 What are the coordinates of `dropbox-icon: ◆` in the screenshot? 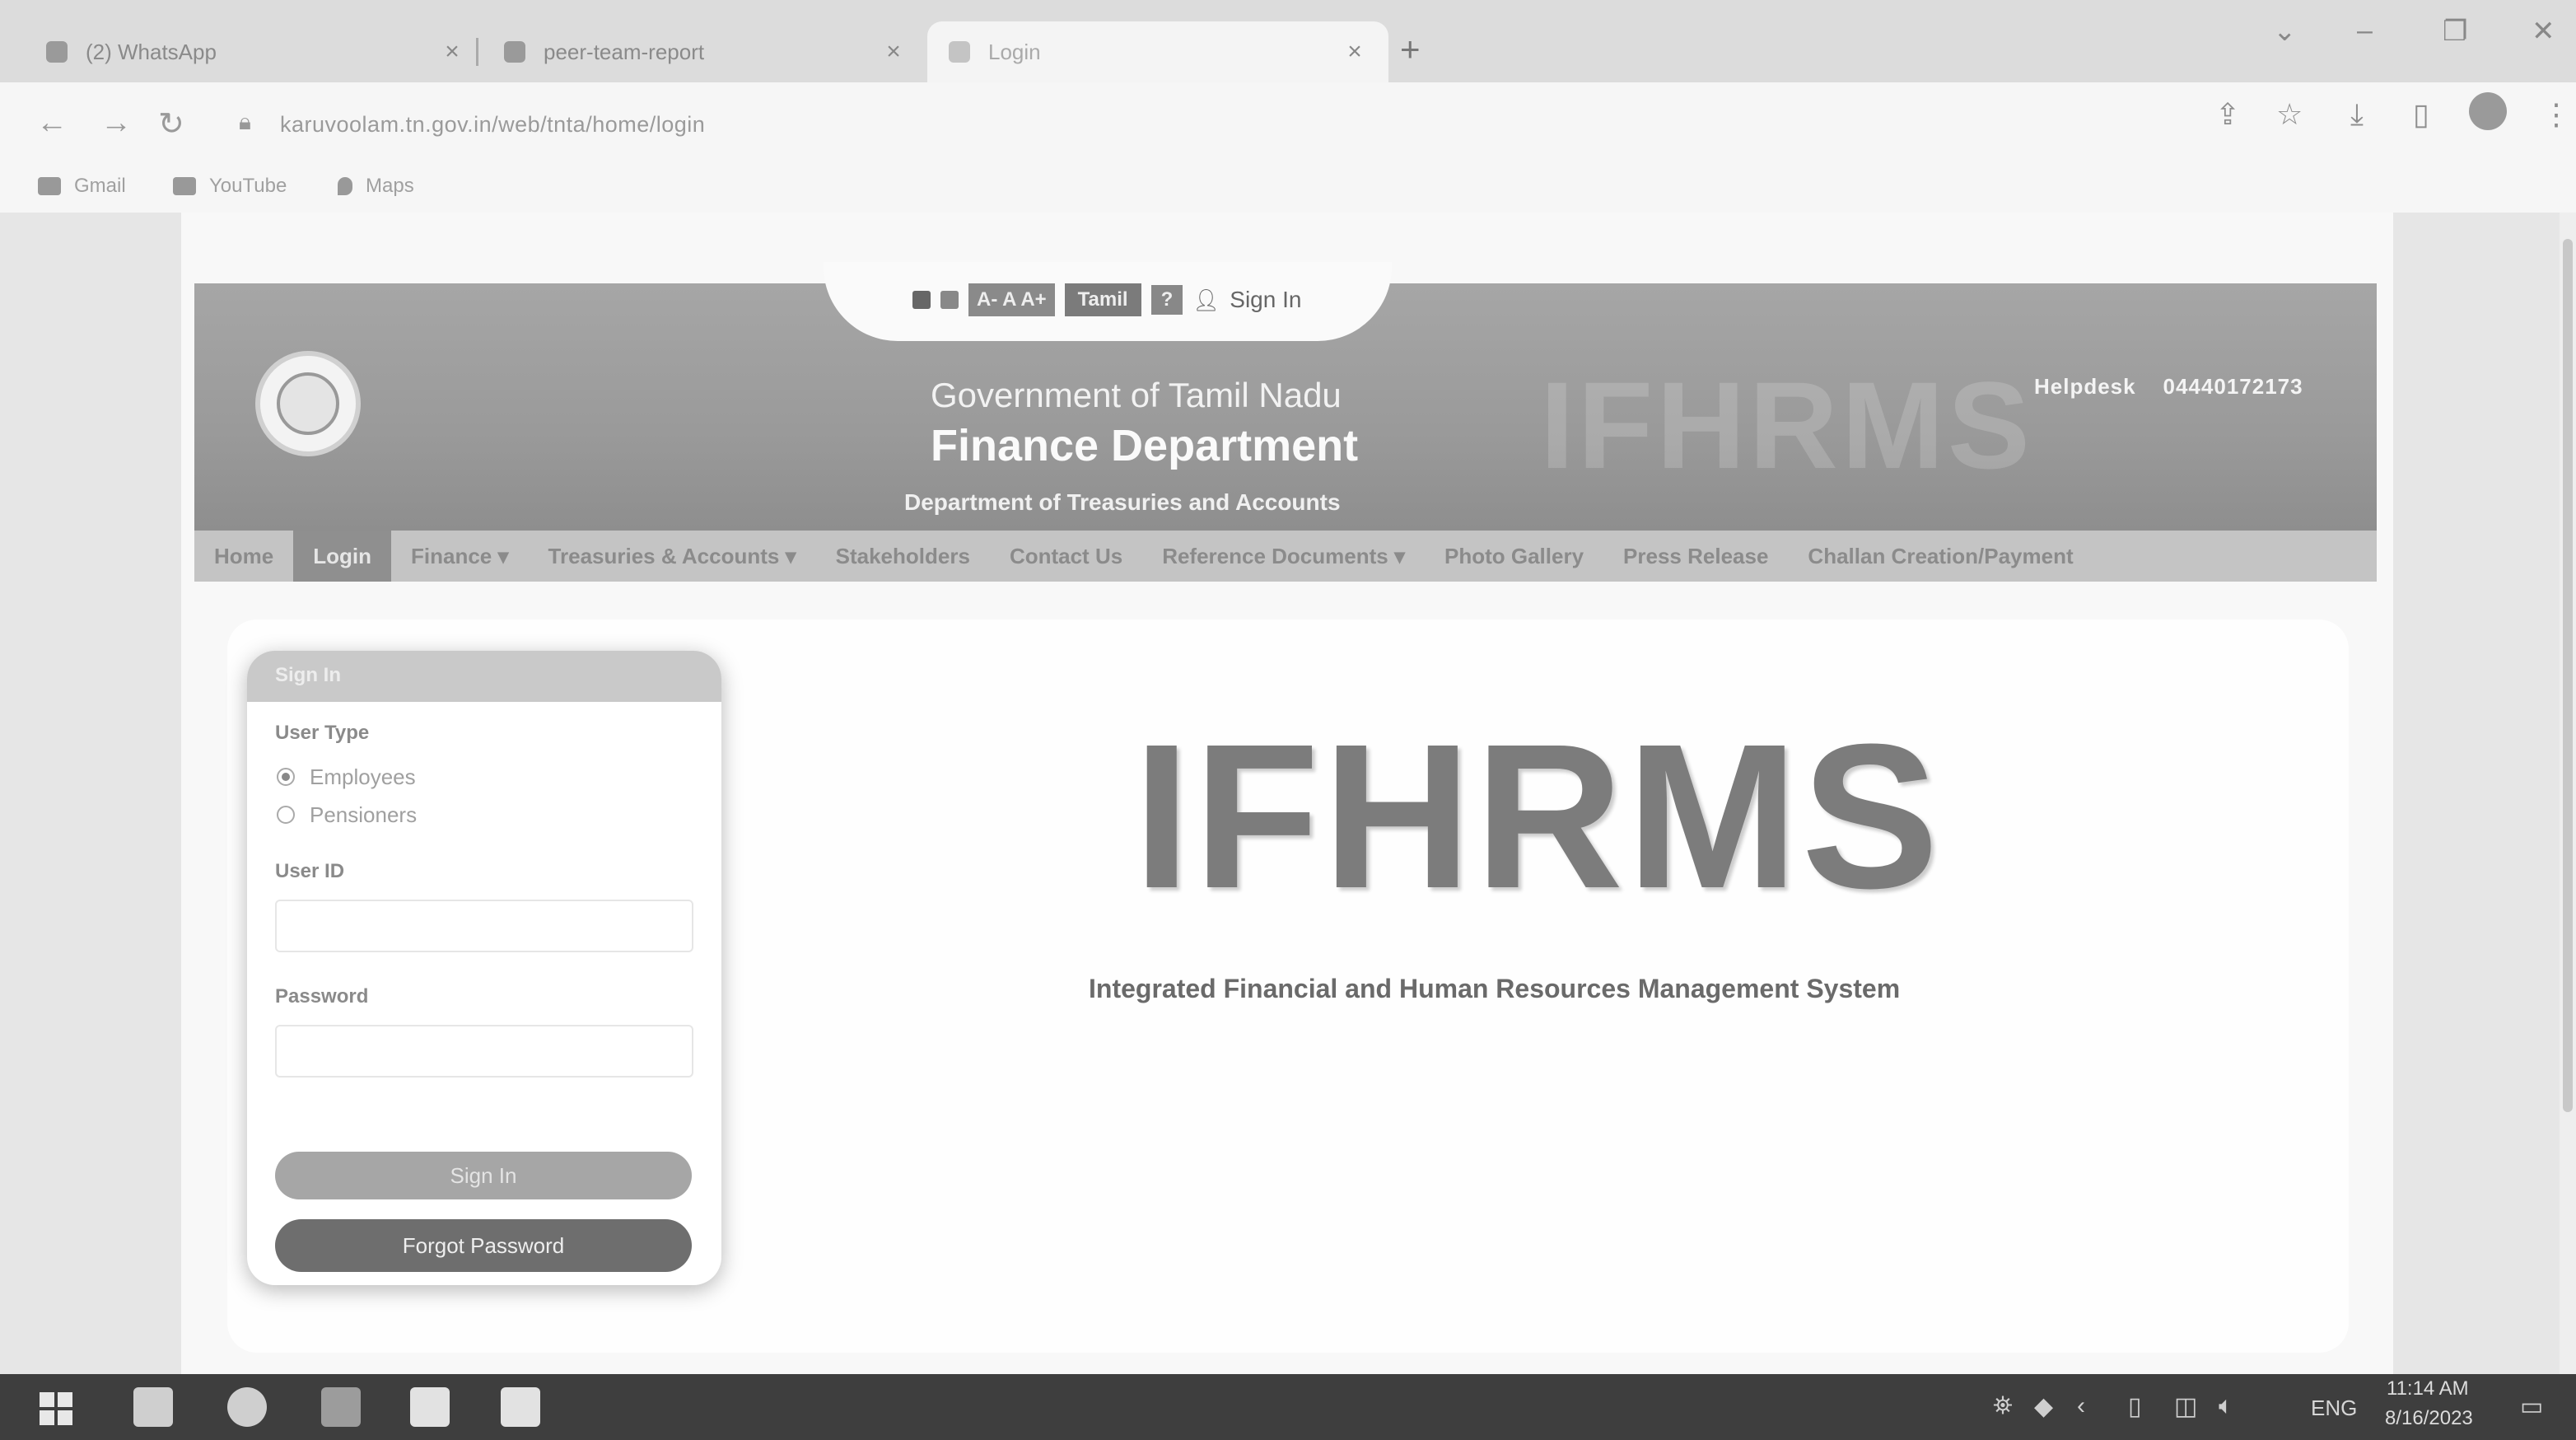 It's located at (2043, 1406).